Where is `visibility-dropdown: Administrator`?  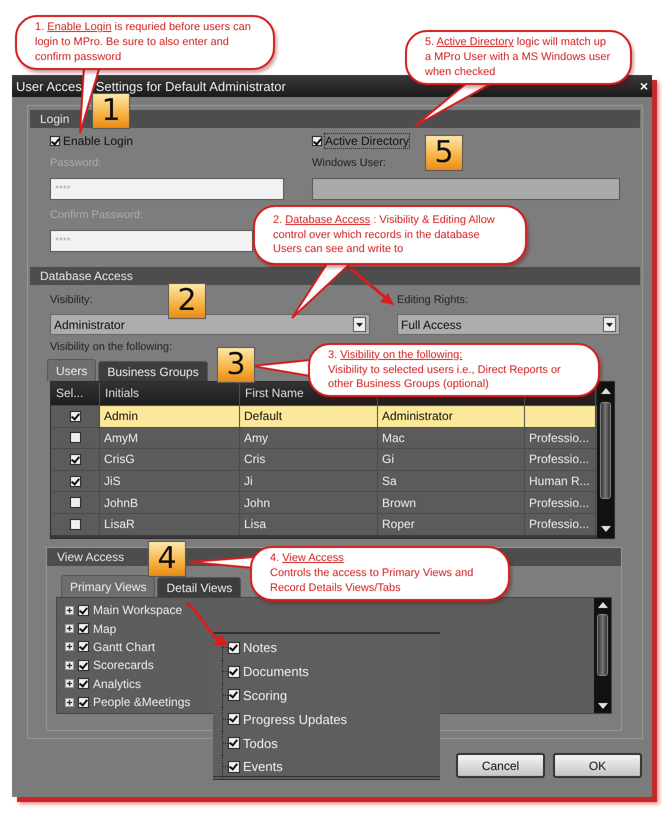 visibility-dropdown: Administrator is located at coordinates (210, 324).